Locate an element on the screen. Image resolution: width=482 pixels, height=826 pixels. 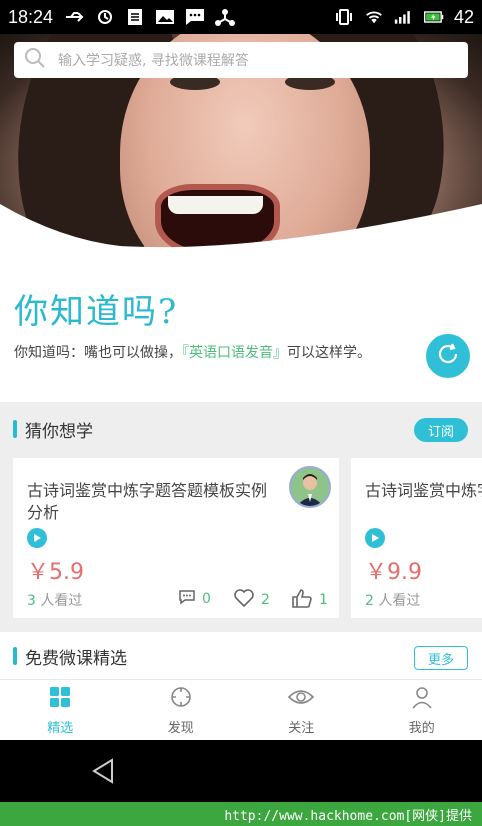
refresh-button is located at coordinates (448, 356).